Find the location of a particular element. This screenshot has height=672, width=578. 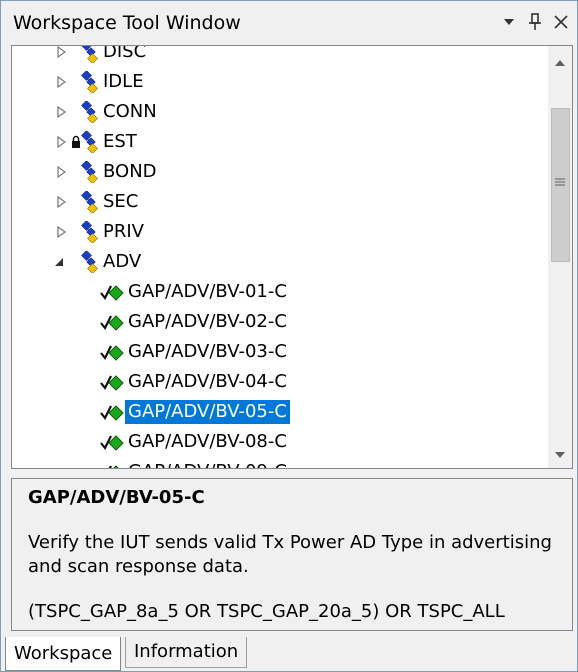

tree-test-case: GAP/ADV/BV-01-C is located at coordinates (279, 292).